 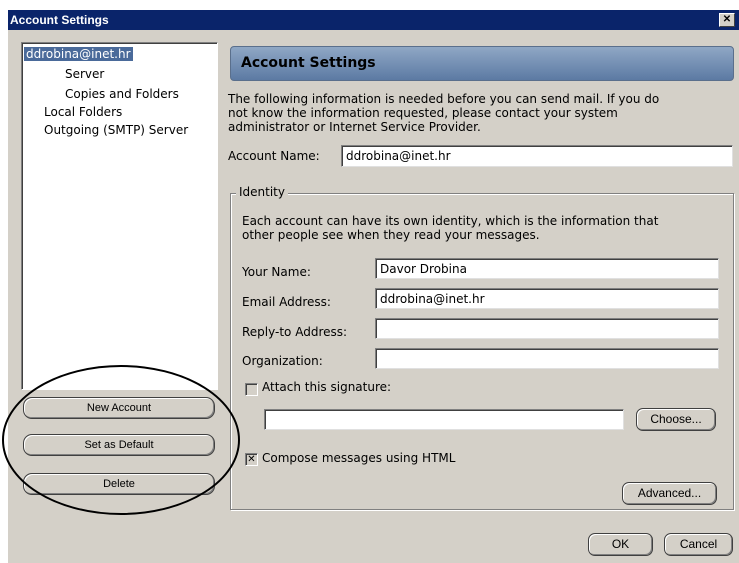 I want to click on close-icon: ✕, so click(x=727, y=20).